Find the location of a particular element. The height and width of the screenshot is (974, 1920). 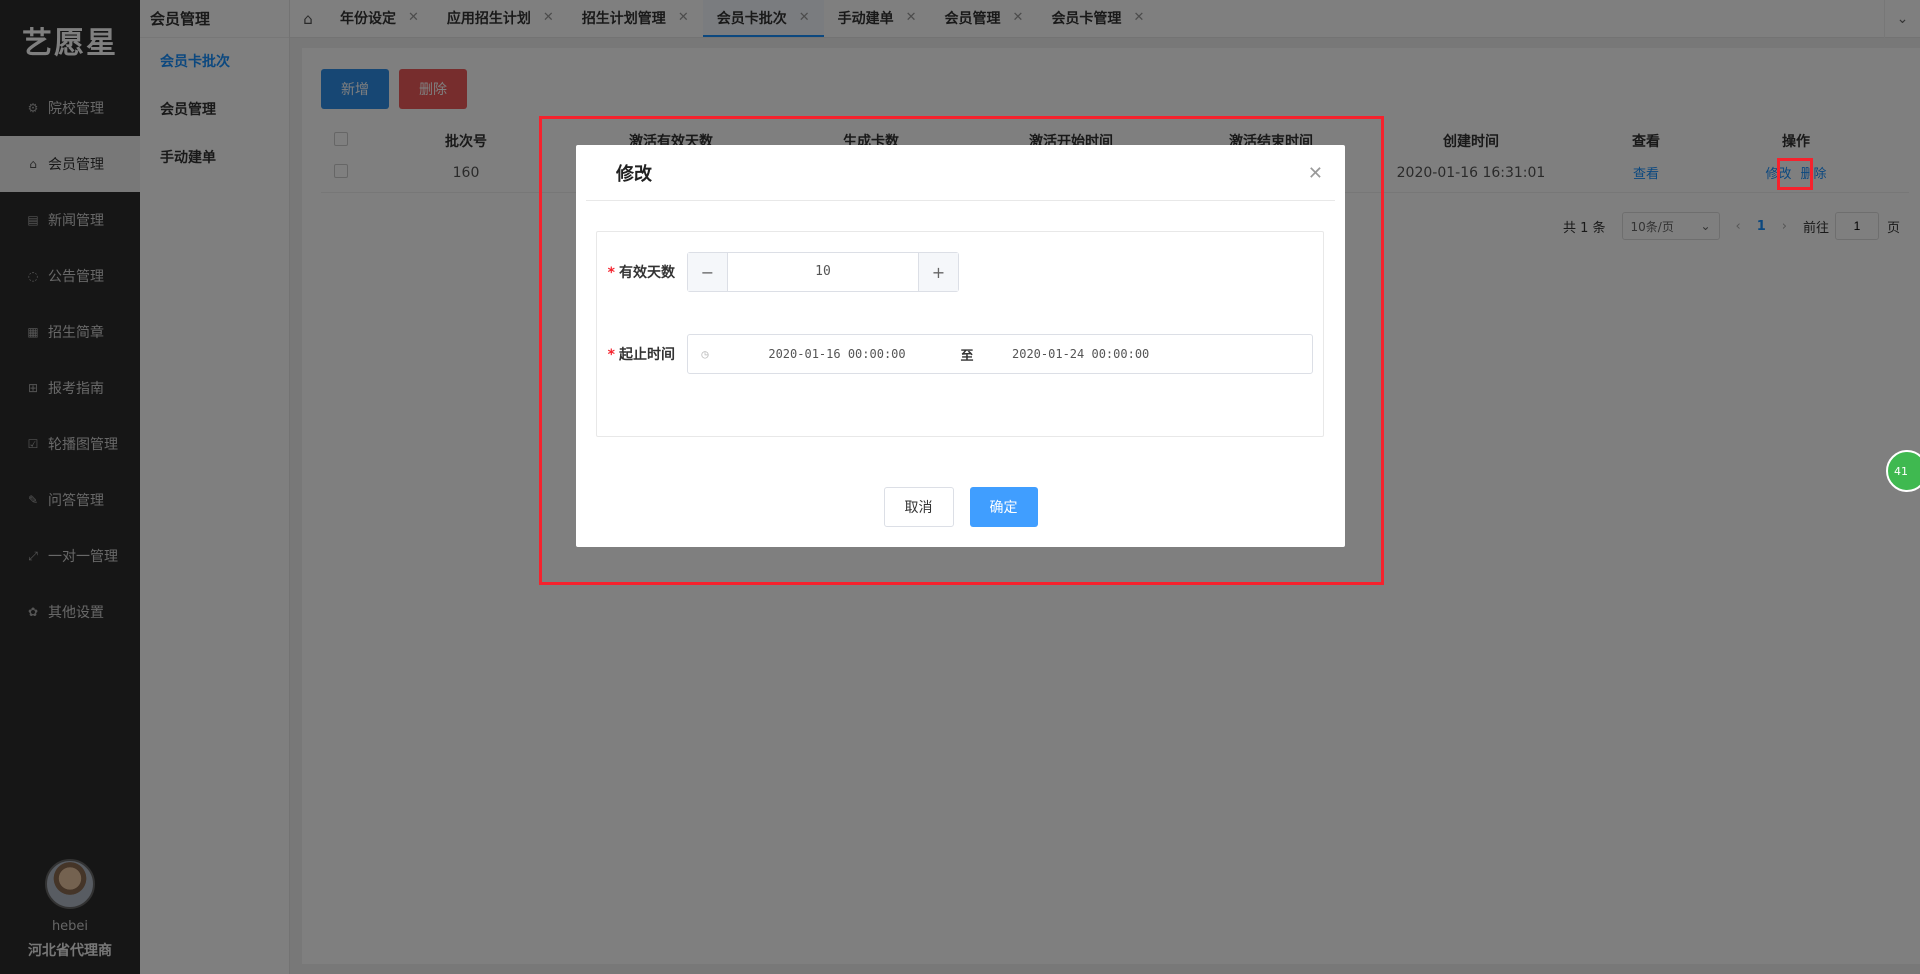

range-separator: 至 is located at coordinates (967, 356).